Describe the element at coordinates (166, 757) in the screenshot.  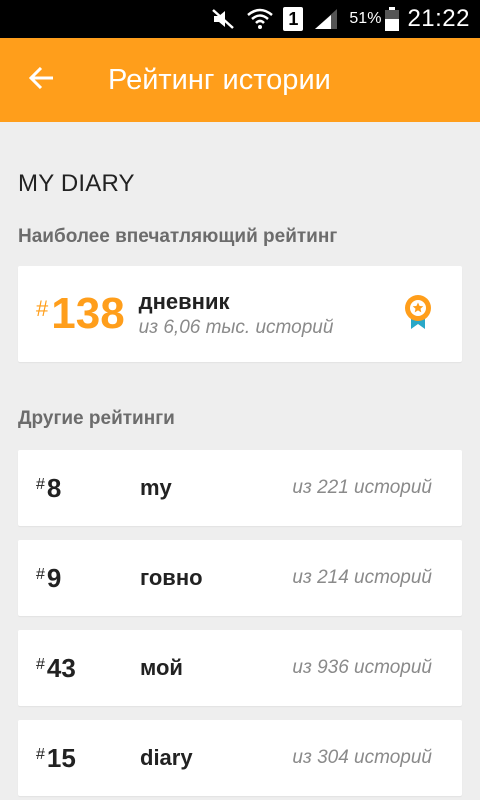
I see `tag-name: diary` at that location.